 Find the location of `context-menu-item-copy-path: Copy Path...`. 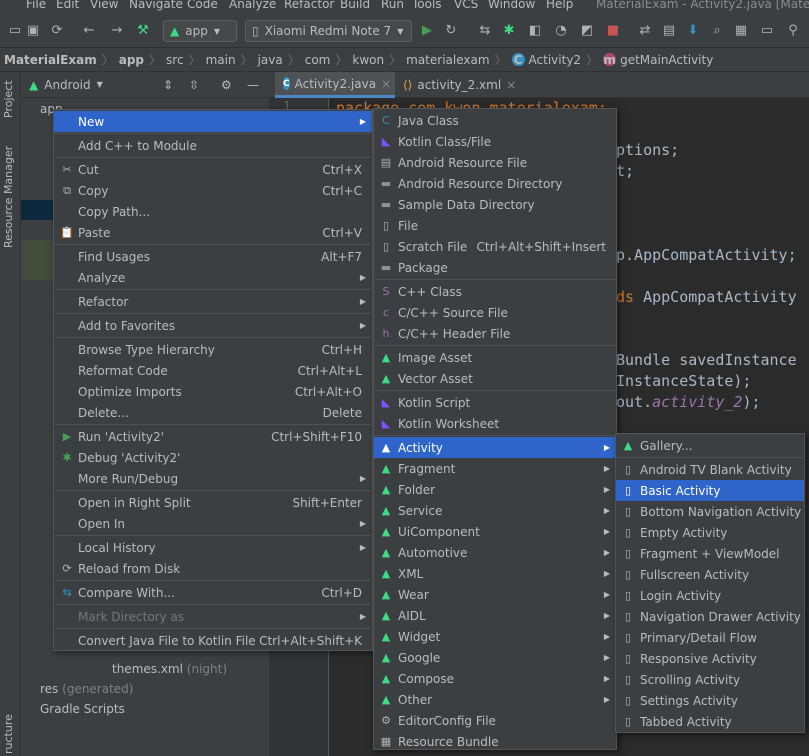

context-menu-item-copy-path: Copy Path... is located at coordinates (213, 211).